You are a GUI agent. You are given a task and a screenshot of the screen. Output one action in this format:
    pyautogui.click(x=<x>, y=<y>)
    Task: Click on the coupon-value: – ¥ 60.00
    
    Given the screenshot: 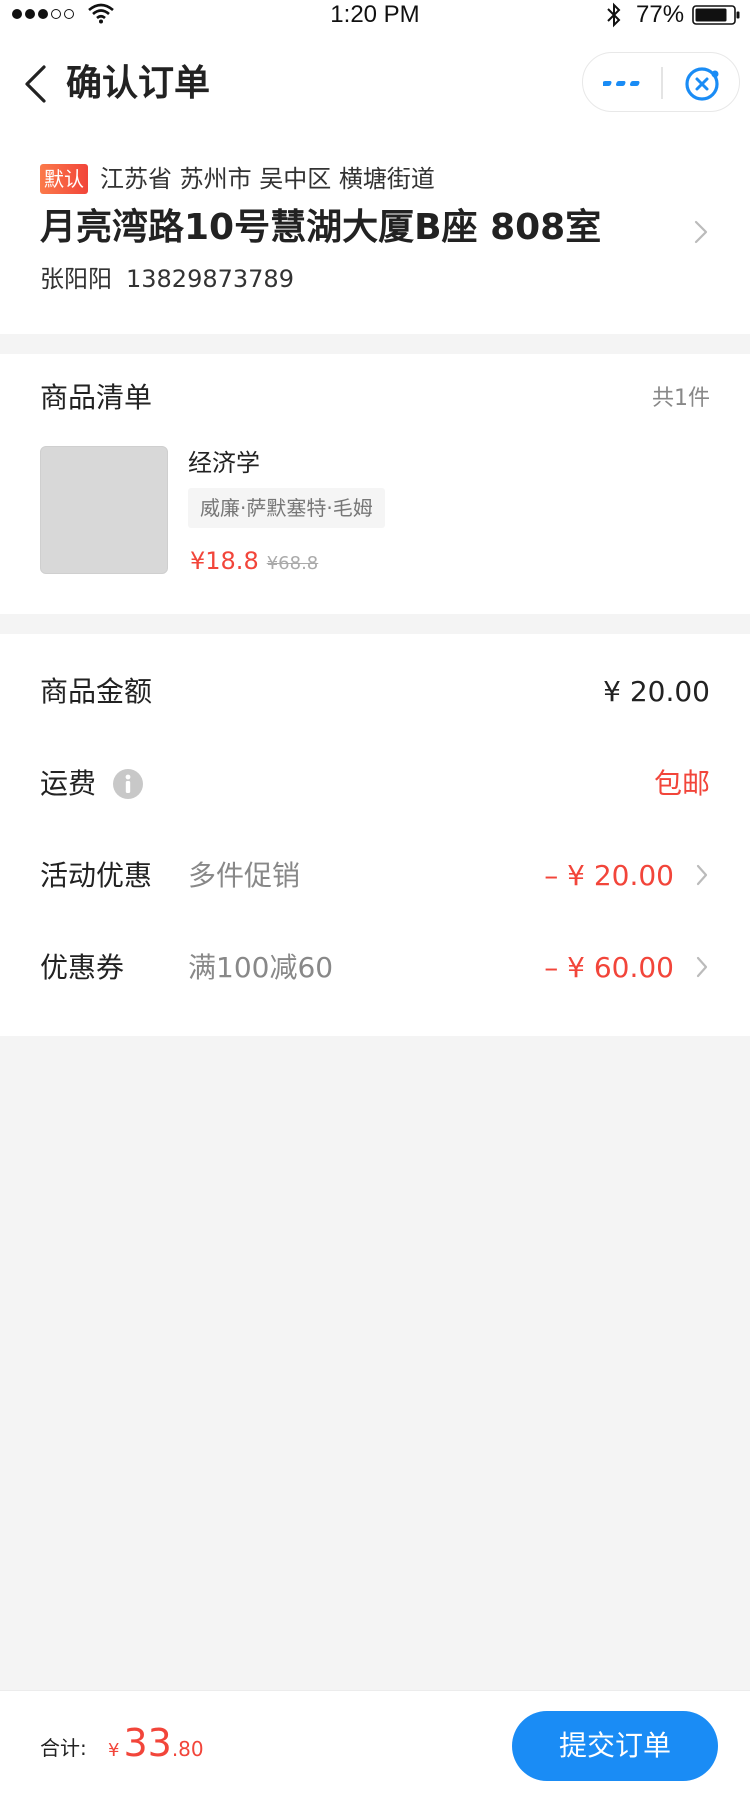 What is the action you would take?
    pyautogui.click(x=609, y=967)
    